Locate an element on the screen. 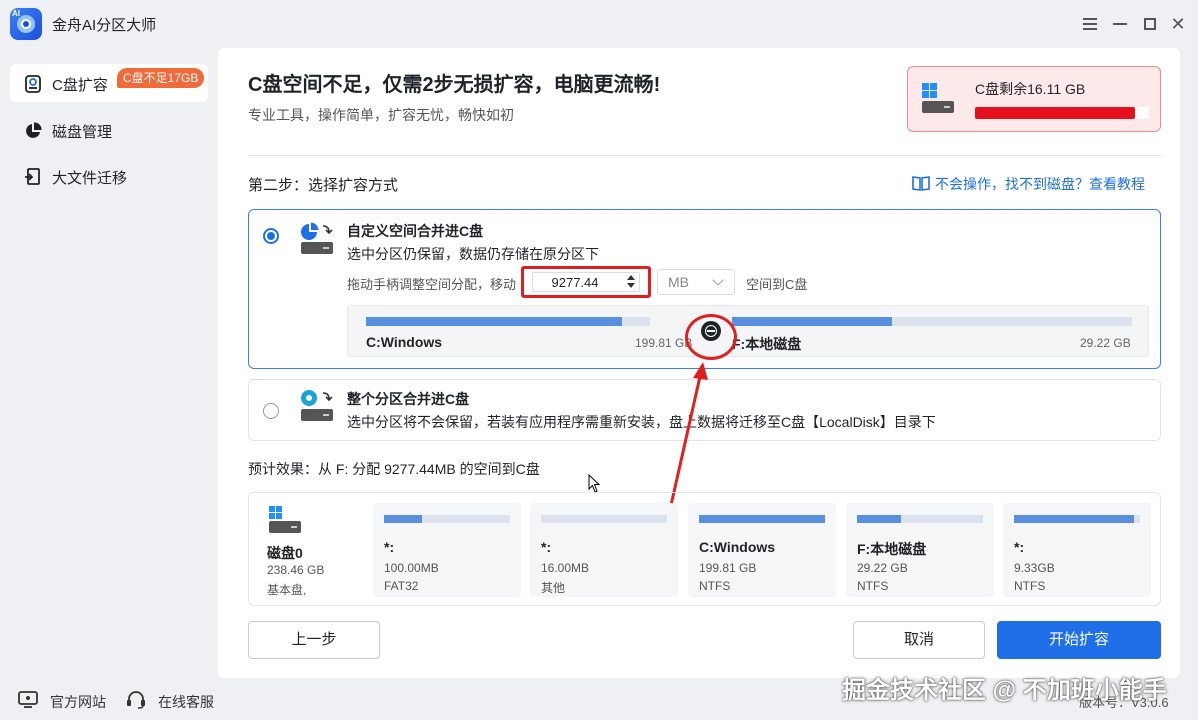 The image size is (1198, 720). mouse-cursor-icon is located at coordinates (594, 483).